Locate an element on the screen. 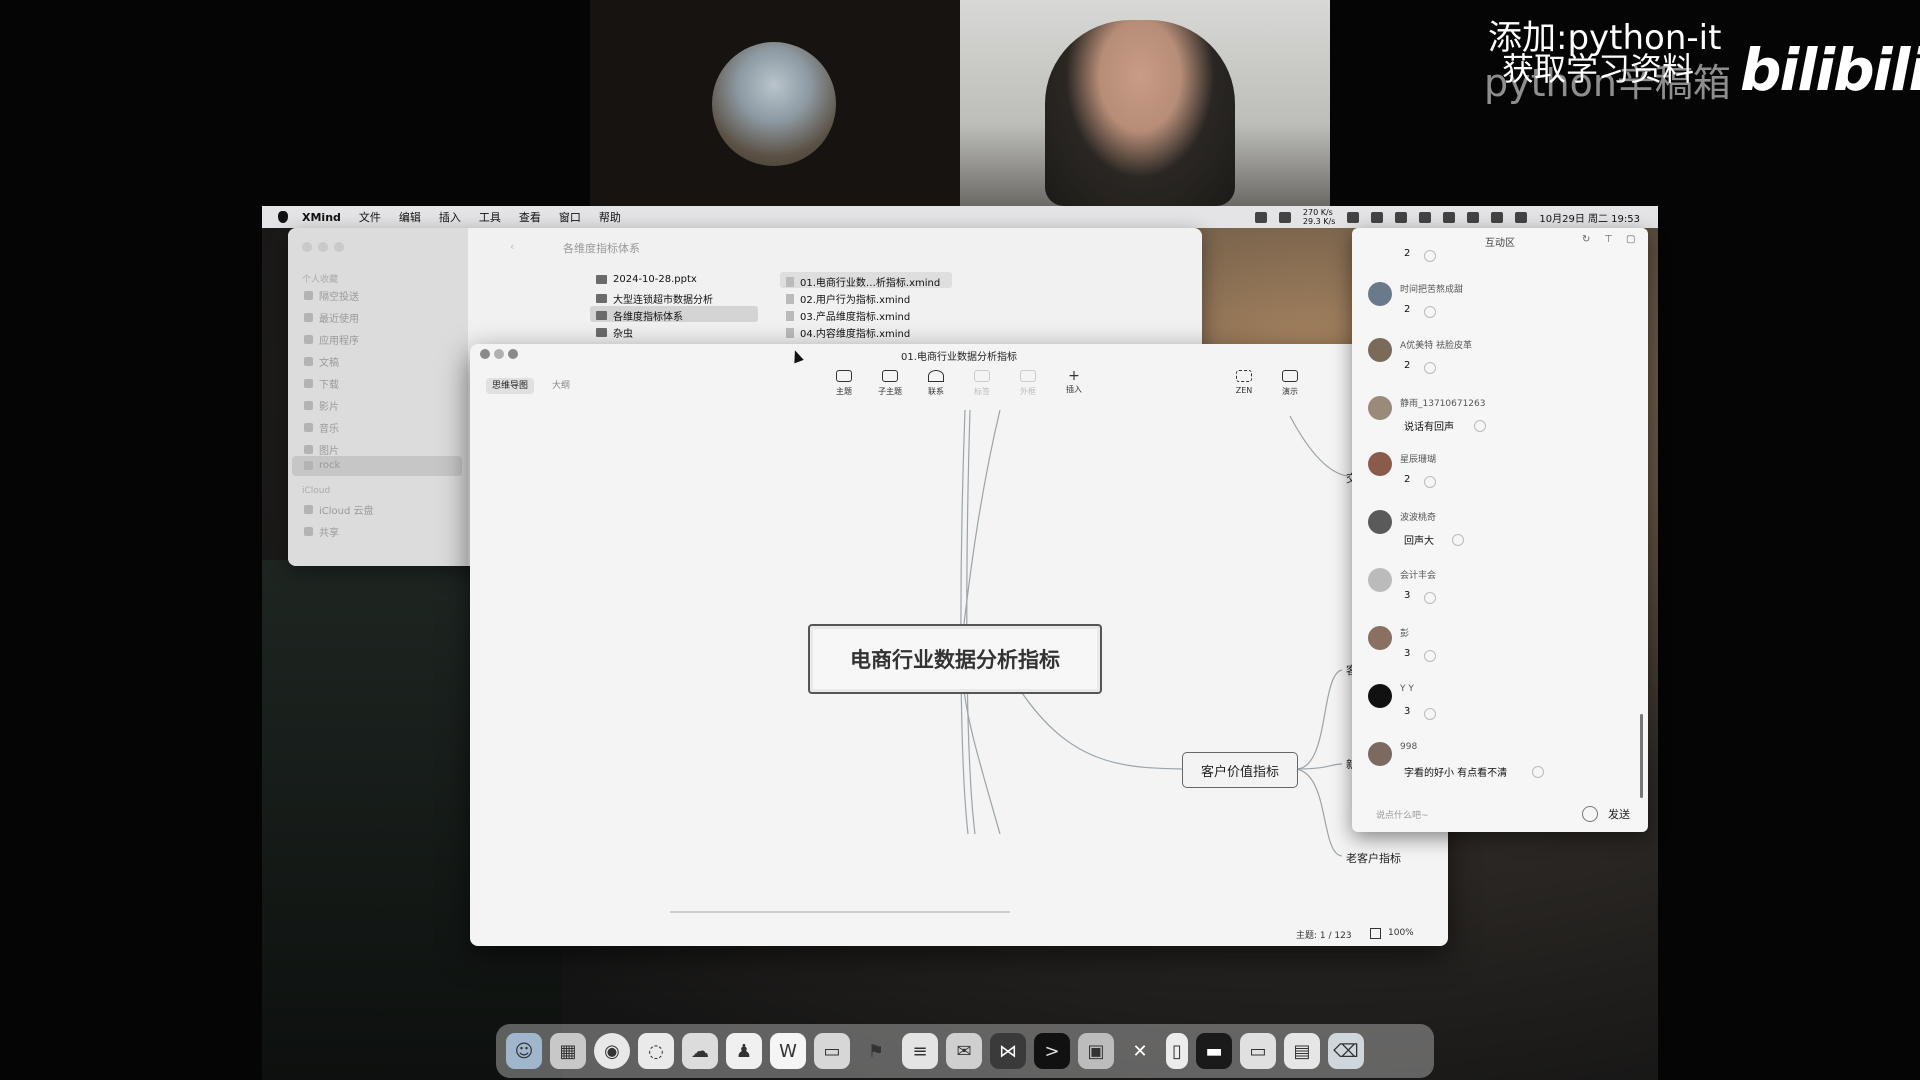 The height and width of the screenshot is (1080, 1920). vscode-dock-icon: ⋈ is located at coordinates (1008, 1051).